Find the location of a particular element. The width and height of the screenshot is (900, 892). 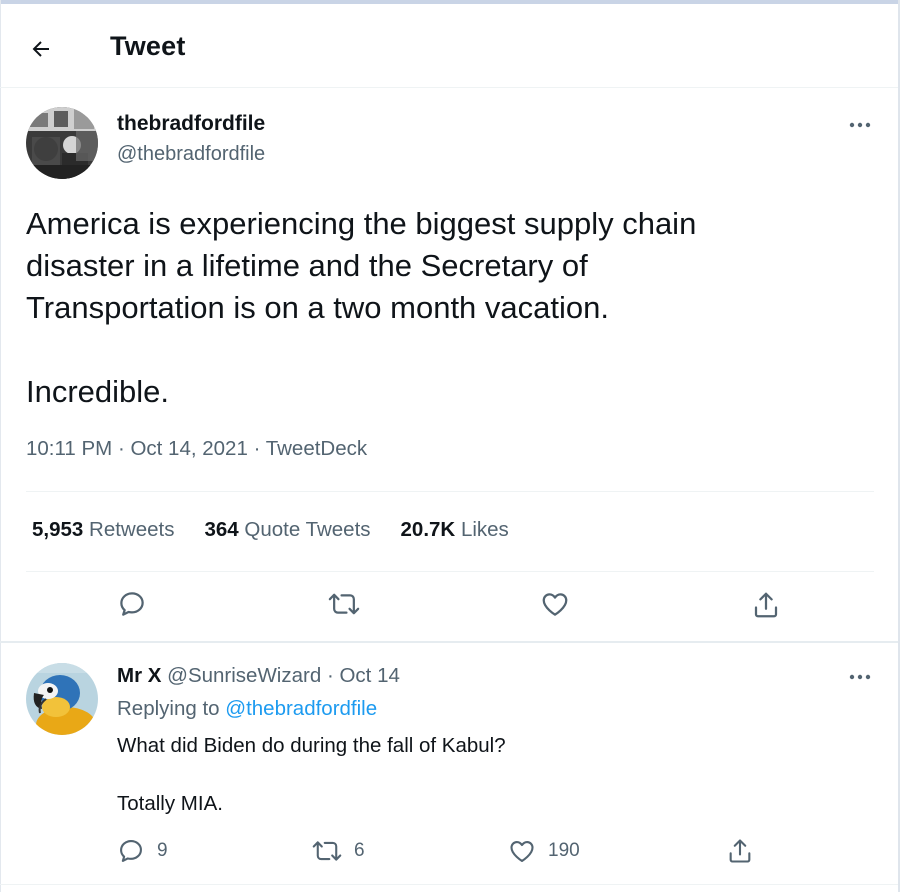

reply-author-handle: @SunriseWizard is located at coordinates (244, 675).